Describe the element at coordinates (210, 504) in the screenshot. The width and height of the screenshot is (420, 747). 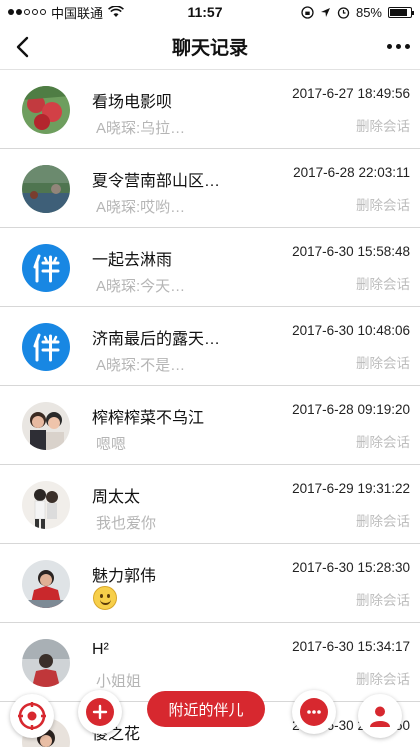
I see `chat-row: 周太太 2017-6-29 19:31:22 我也爱你 删除会话` at that location.